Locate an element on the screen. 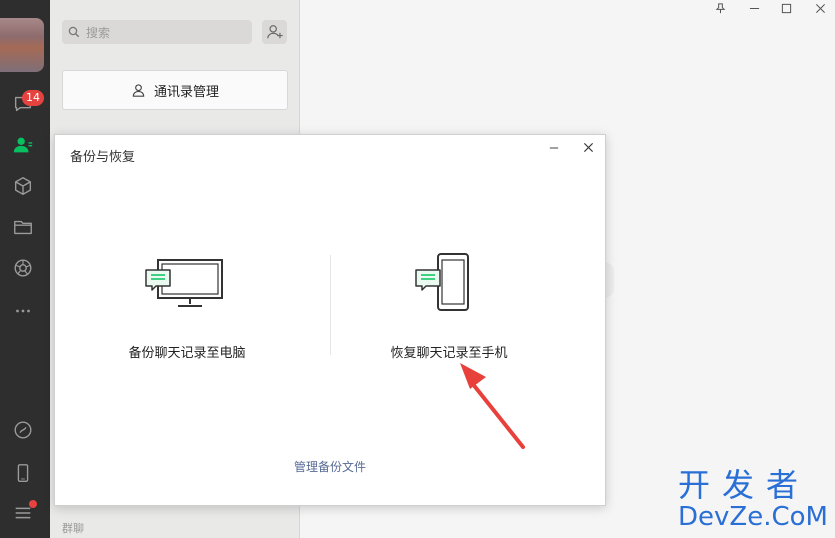  pin-icon is located at coordinates (720, 8).